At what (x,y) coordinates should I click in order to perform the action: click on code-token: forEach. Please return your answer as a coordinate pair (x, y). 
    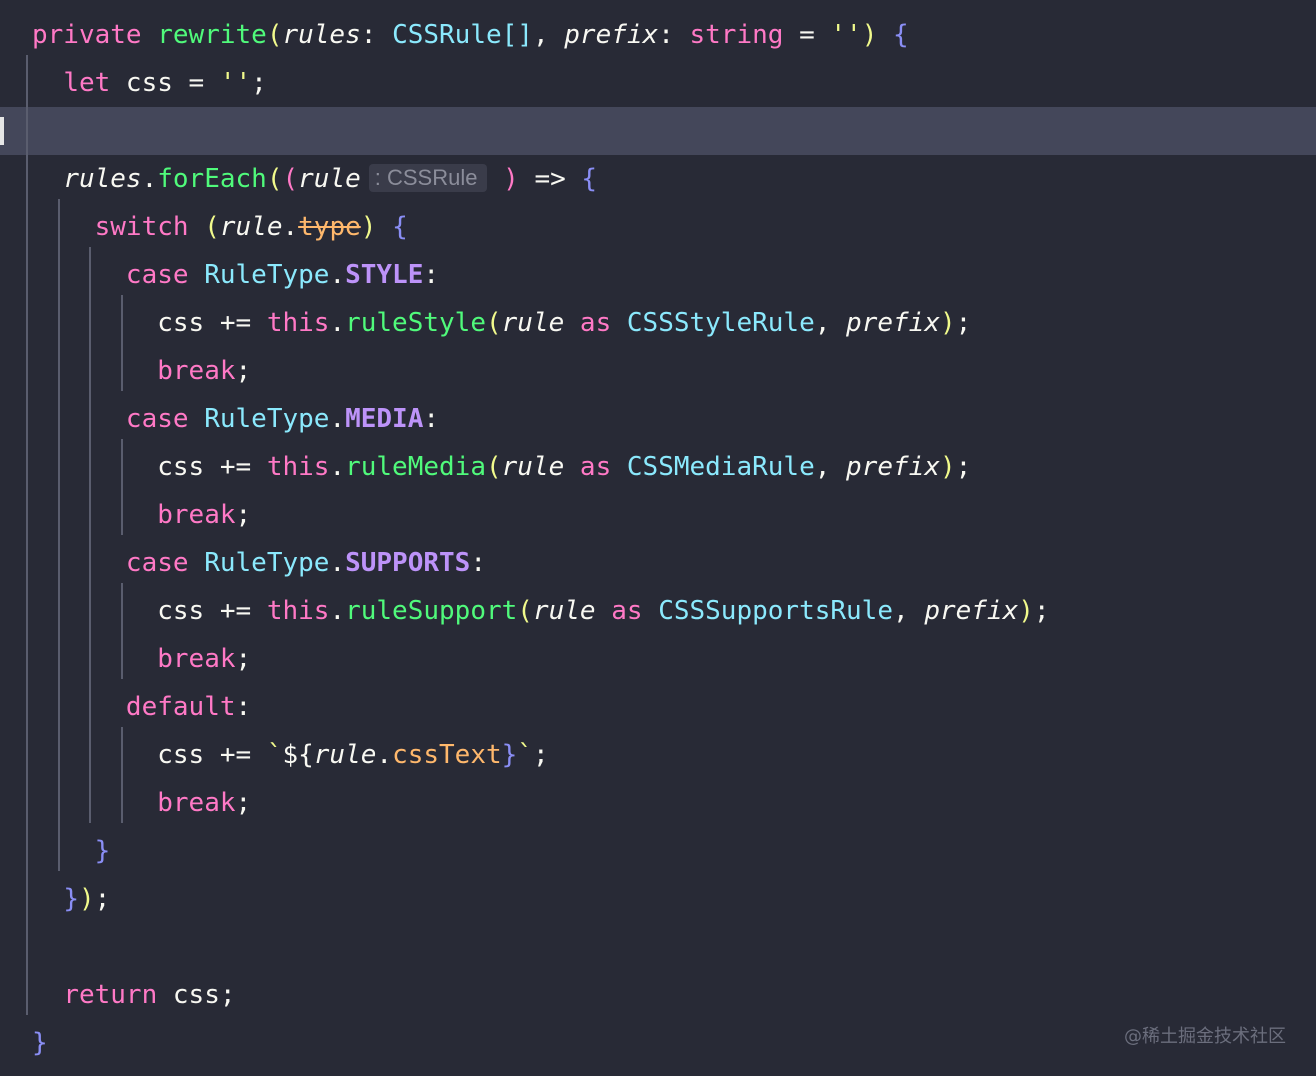
    Looking at the image, I should click on (212, 179).